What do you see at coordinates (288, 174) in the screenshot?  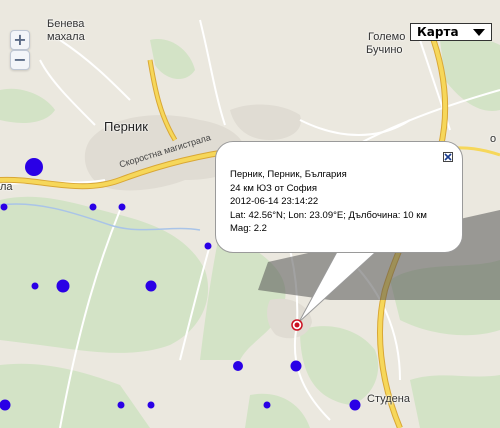 I see `popup-location: Перник, Перник, България` at bounding box center [288, 174].